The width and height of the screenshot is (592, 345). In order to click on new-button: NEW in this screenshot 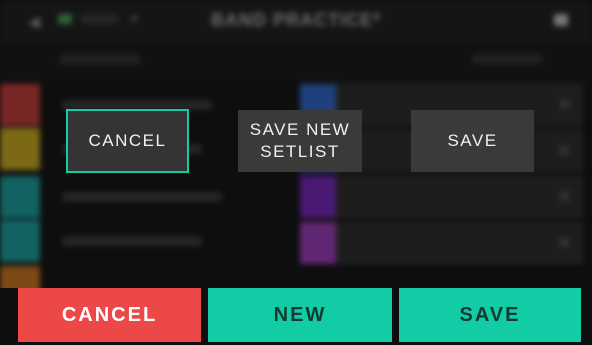, I will do `click(300, 315)`.